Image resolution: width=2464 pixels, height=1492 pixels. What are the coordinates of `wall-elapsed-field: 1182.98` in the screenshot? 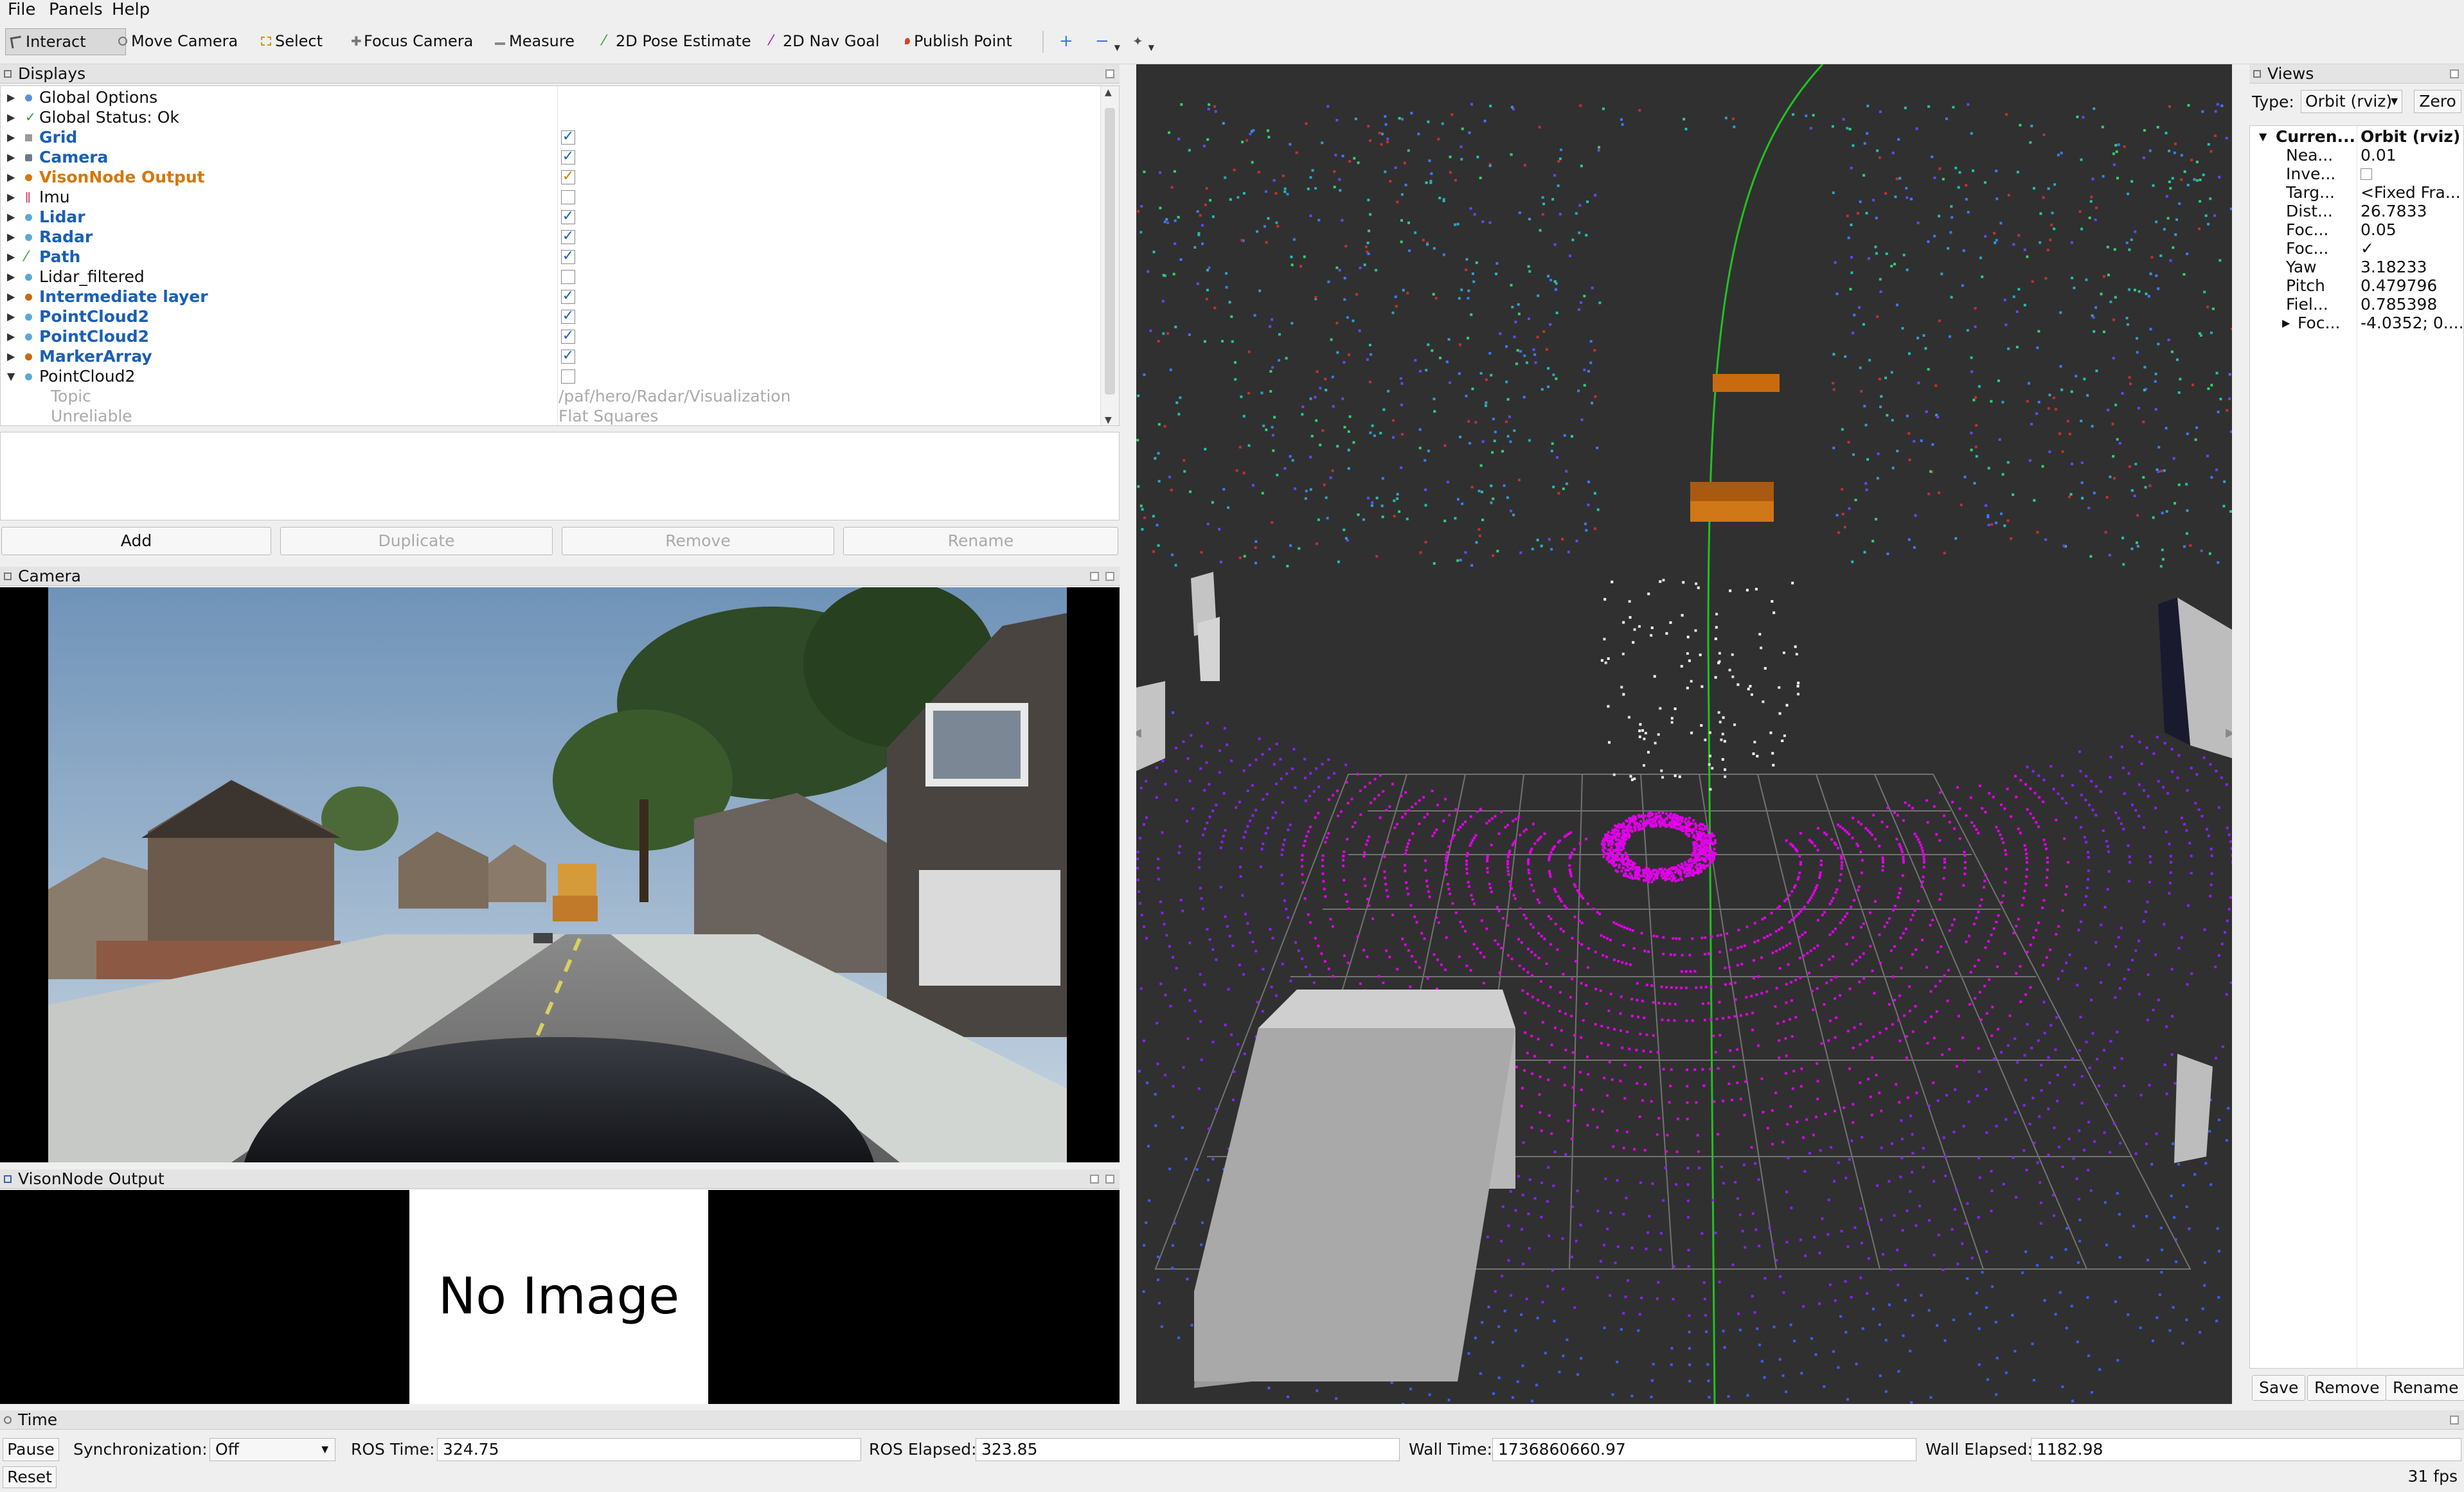 It's located at (2246, 1449).